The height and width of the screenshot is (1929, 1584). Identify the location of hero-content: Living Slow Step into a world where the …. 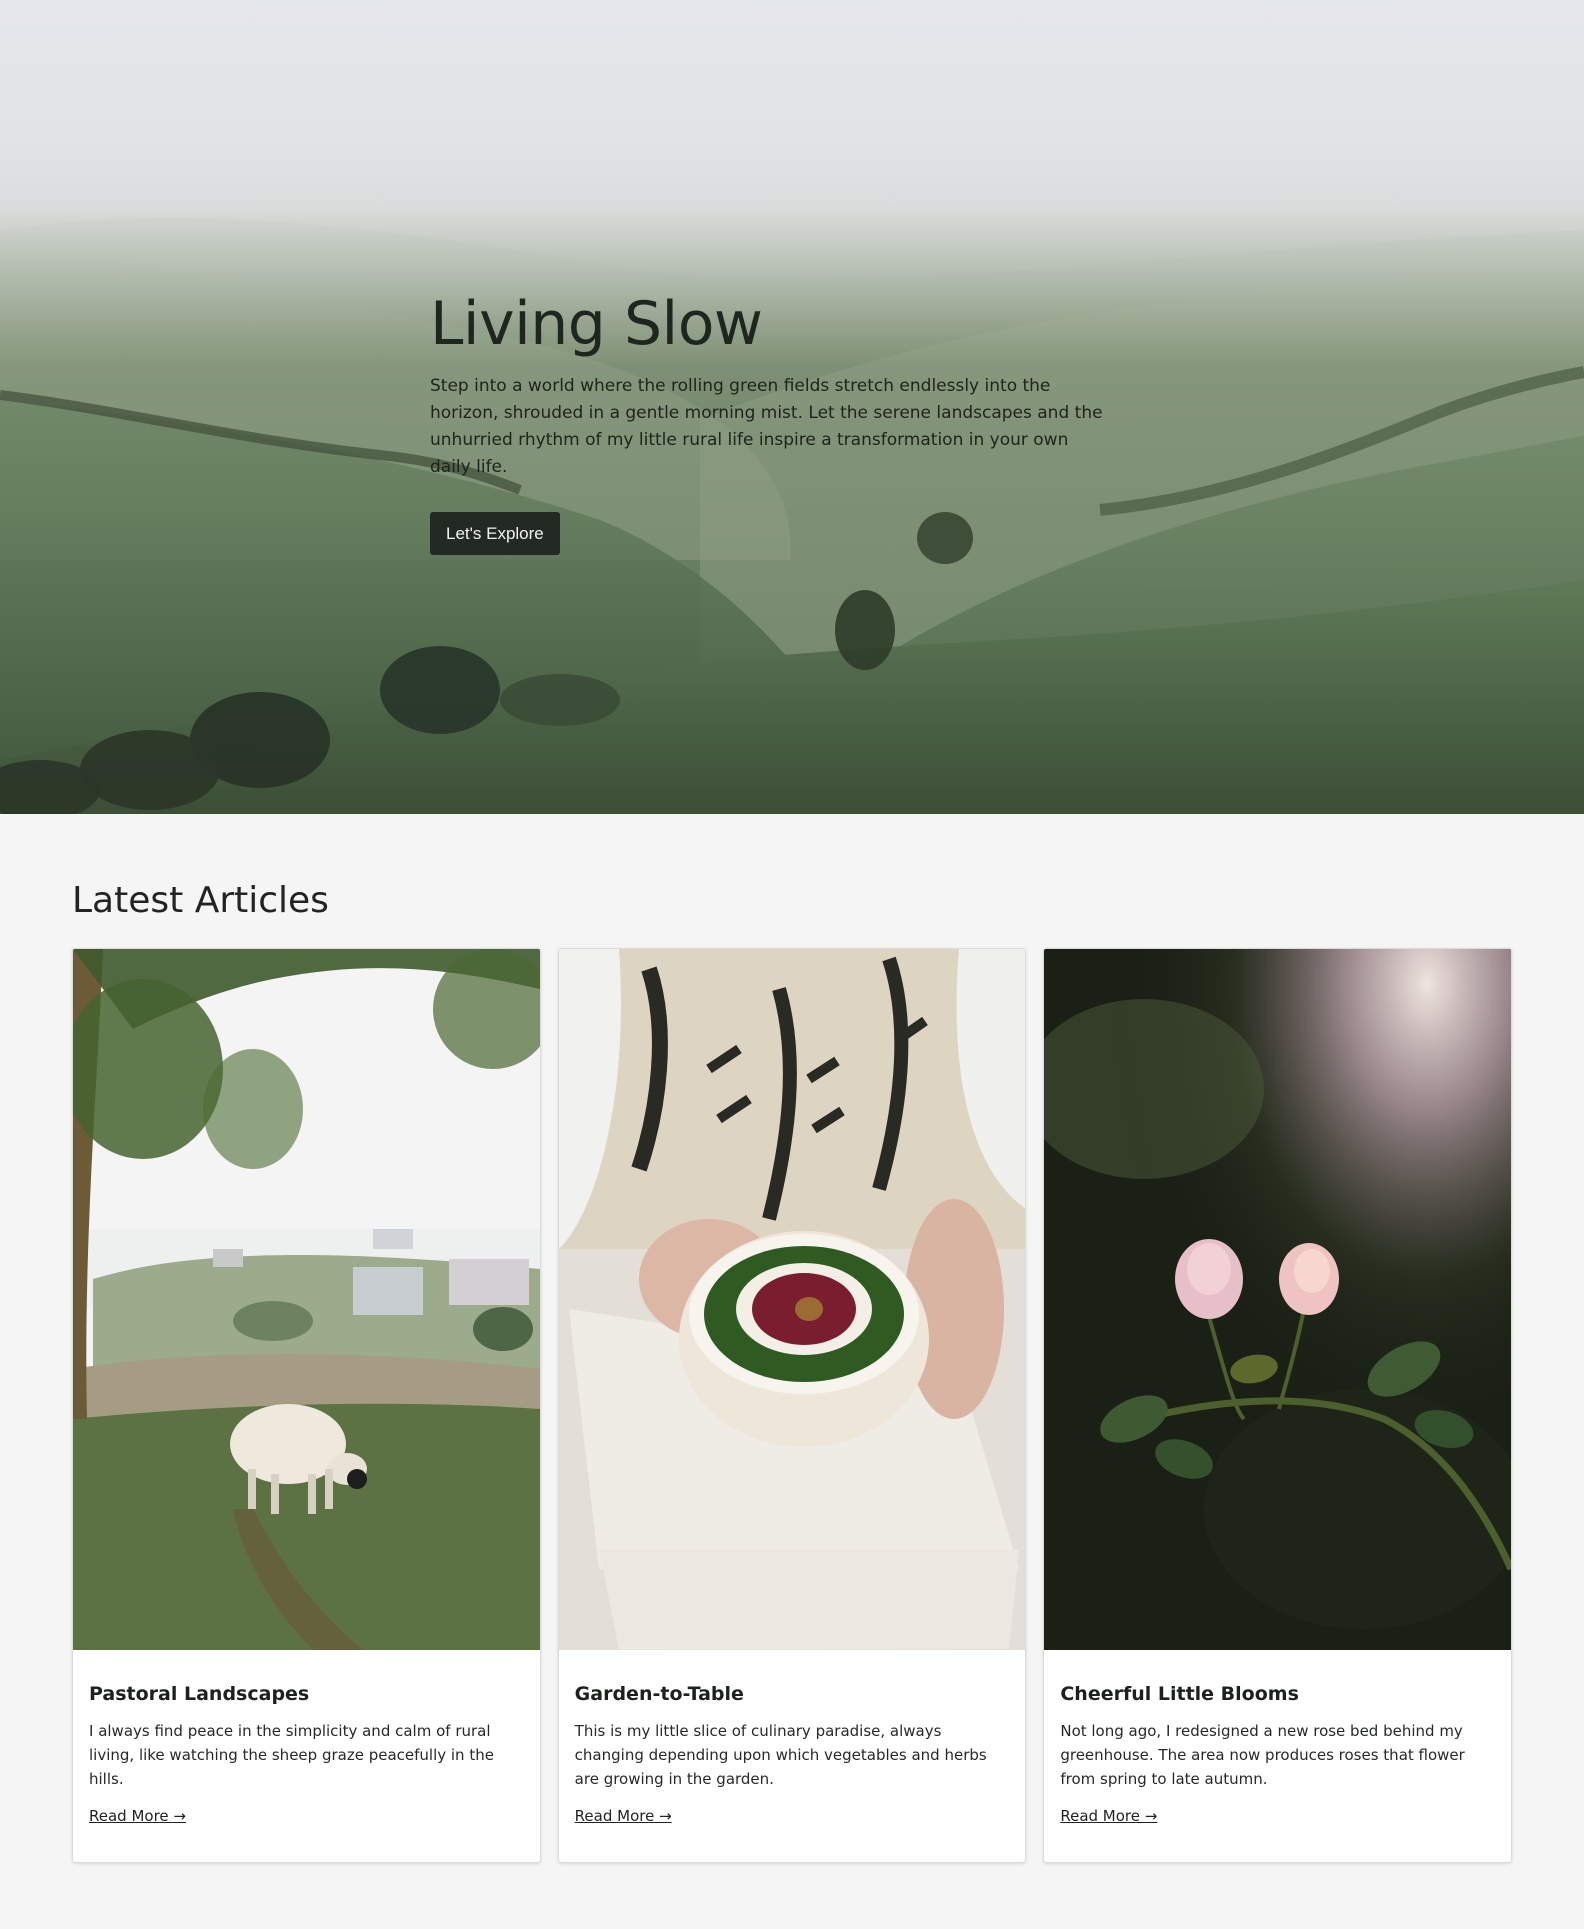
(780, 421).